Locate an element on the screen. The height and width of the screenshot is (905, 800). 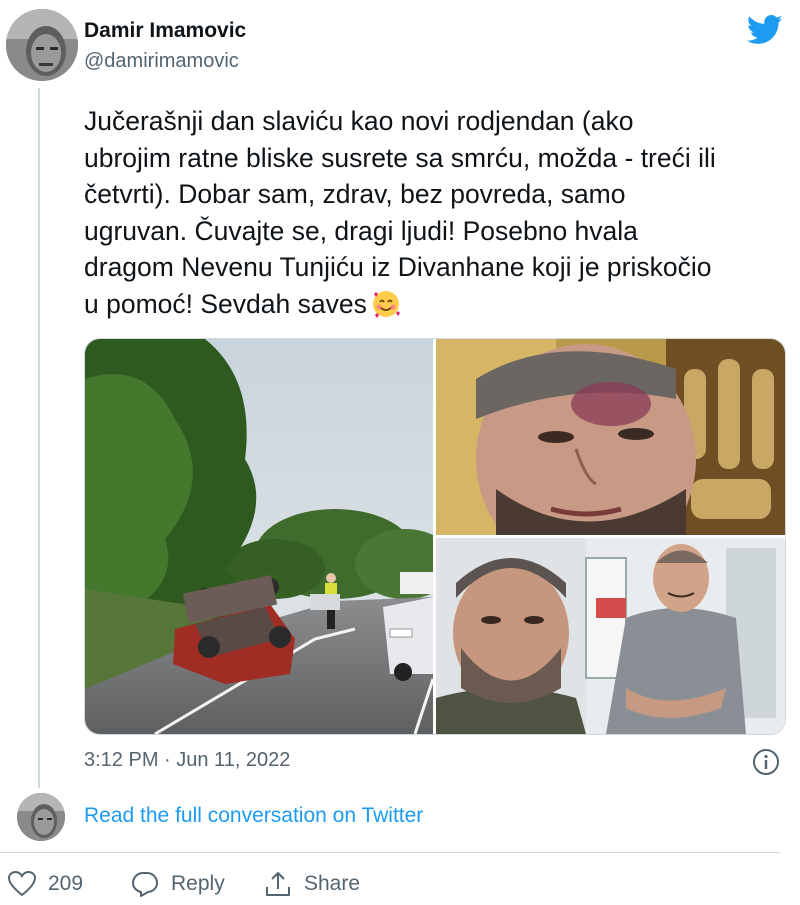
share-label: Share is located at coordinates (332, 883).